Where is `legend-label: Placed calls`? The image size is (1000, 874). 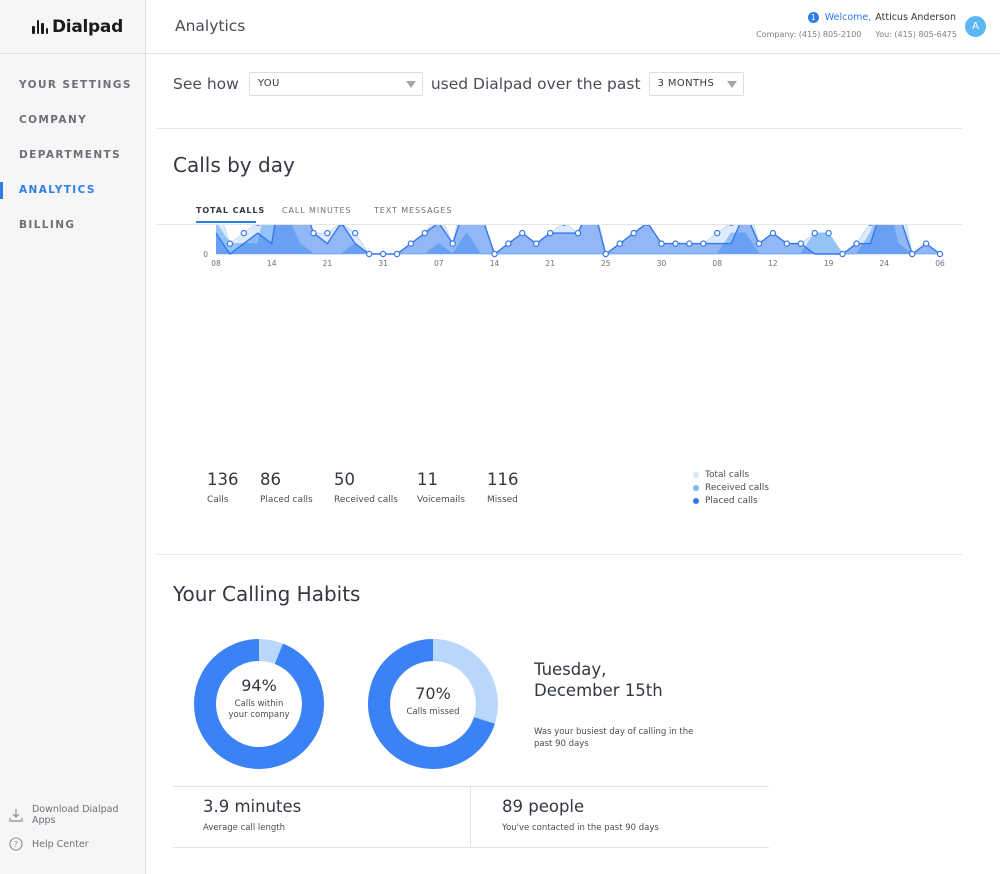
legend-label: Placed calls is located at coordinates (731, 501).